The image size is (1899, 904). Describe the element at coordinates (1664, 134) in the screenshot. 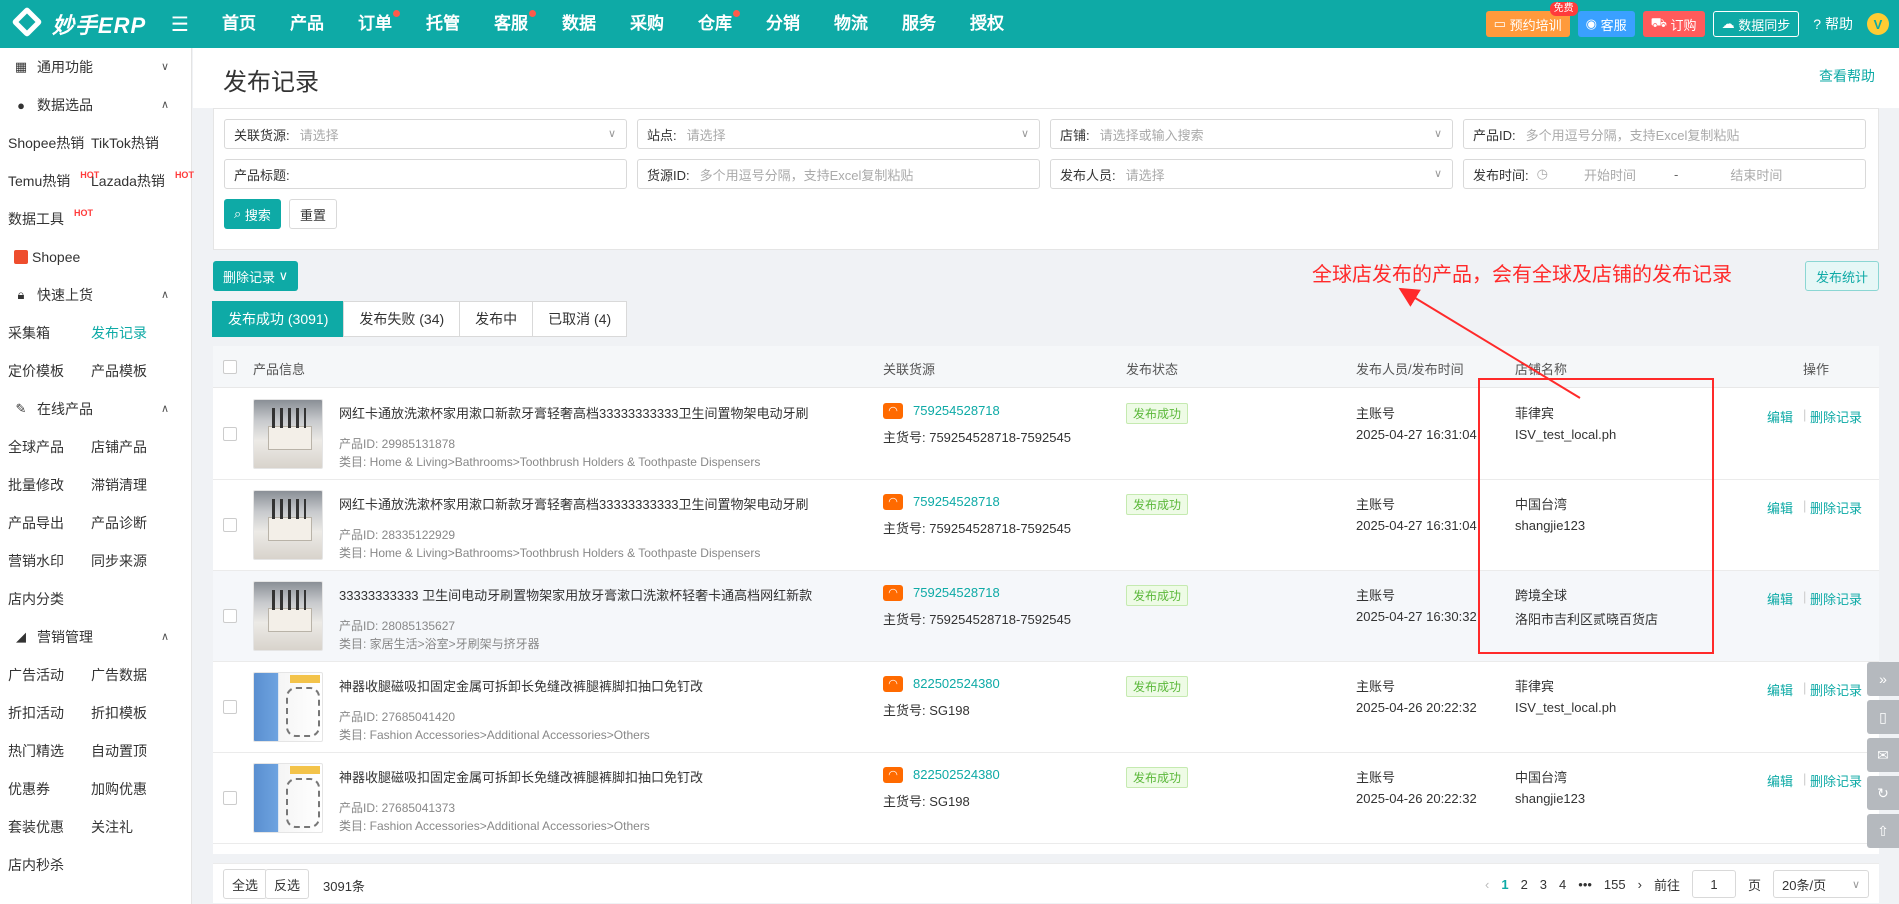

I see `product-id-input: 产品ID: 多个用逗号分隔，支持Excel复制粘贴` at that location.